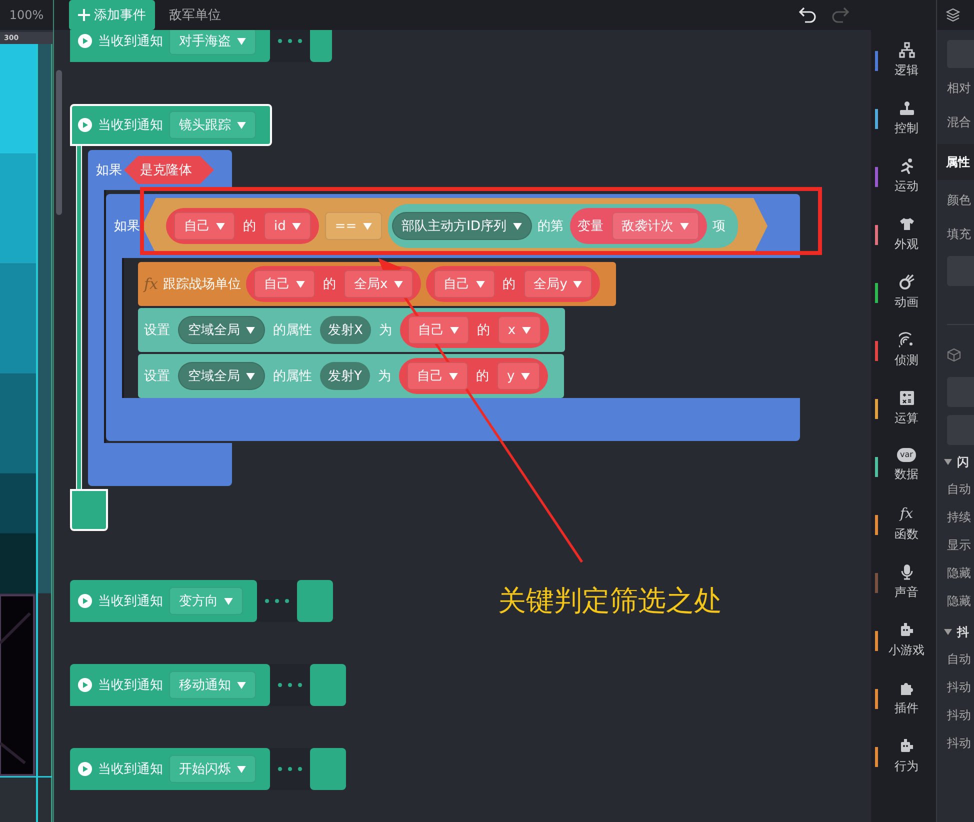 This screenshot has width=974, height=822. What do you see at coordinates (206, 601) in the screenshot?
I see `dropdown-field: 变方向` at bounding box center [206, 601].